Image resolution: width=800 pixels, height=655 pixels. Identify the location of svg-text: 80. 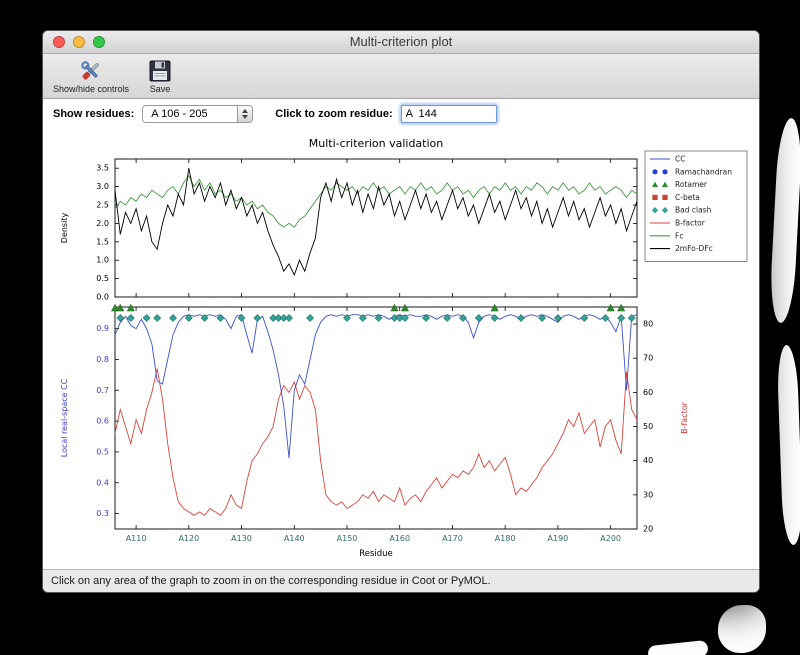
(648, 324).